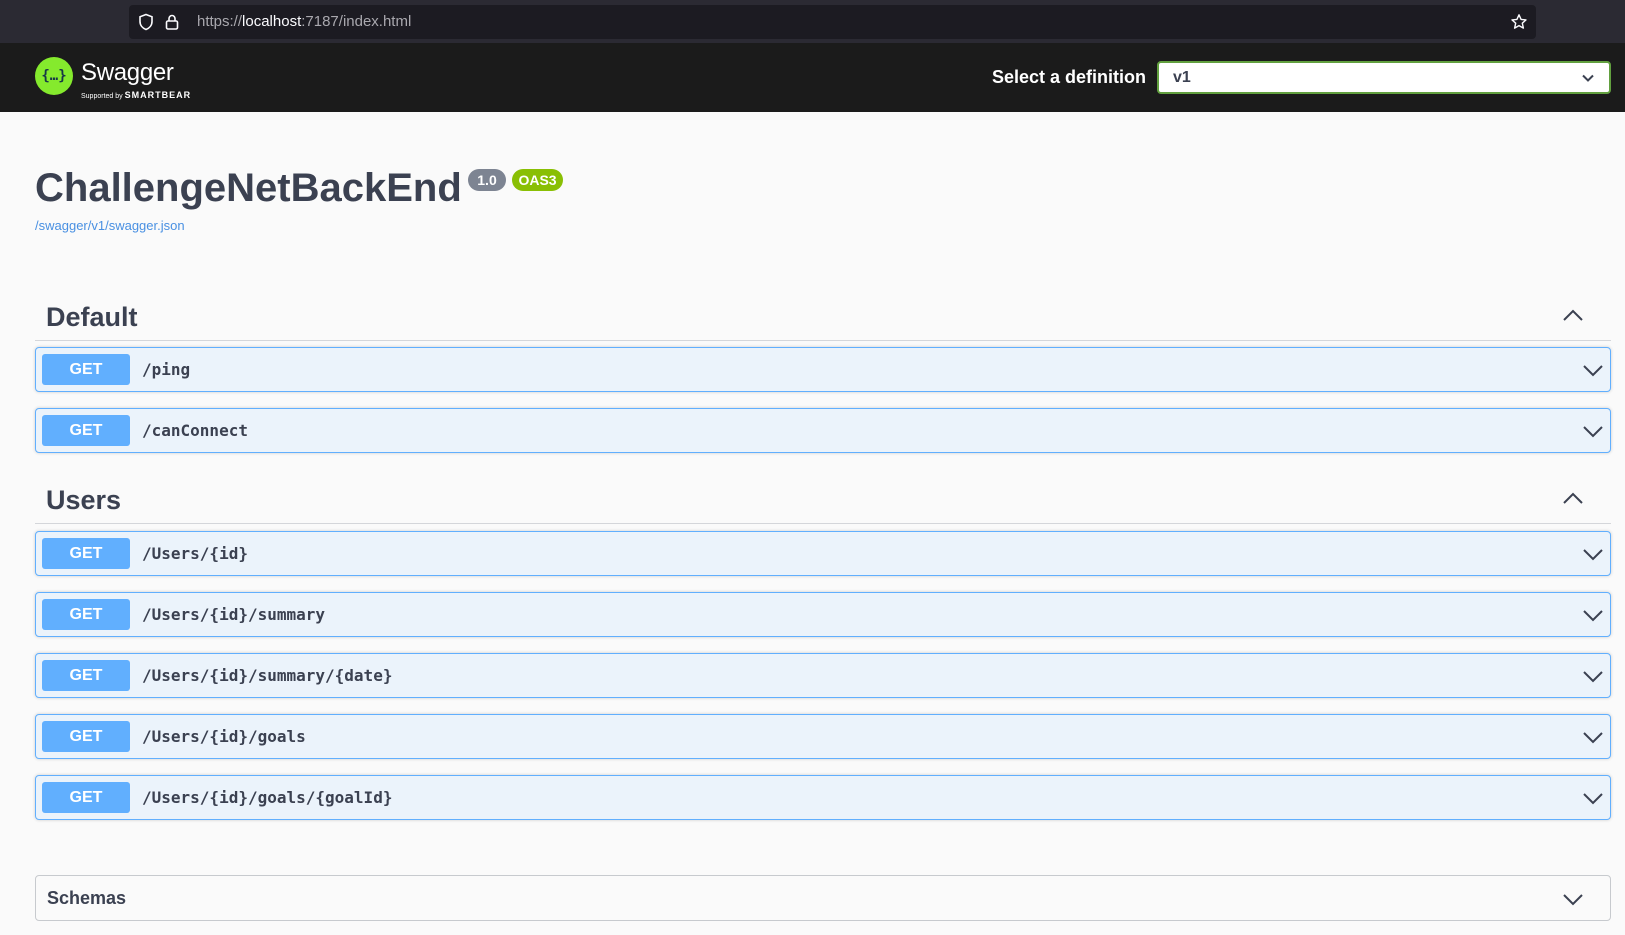  What do you see at coordinates (823, 369) in the screenshot?
I see `operation-get-ping: GET /ping` at bounding box center [823, 369].